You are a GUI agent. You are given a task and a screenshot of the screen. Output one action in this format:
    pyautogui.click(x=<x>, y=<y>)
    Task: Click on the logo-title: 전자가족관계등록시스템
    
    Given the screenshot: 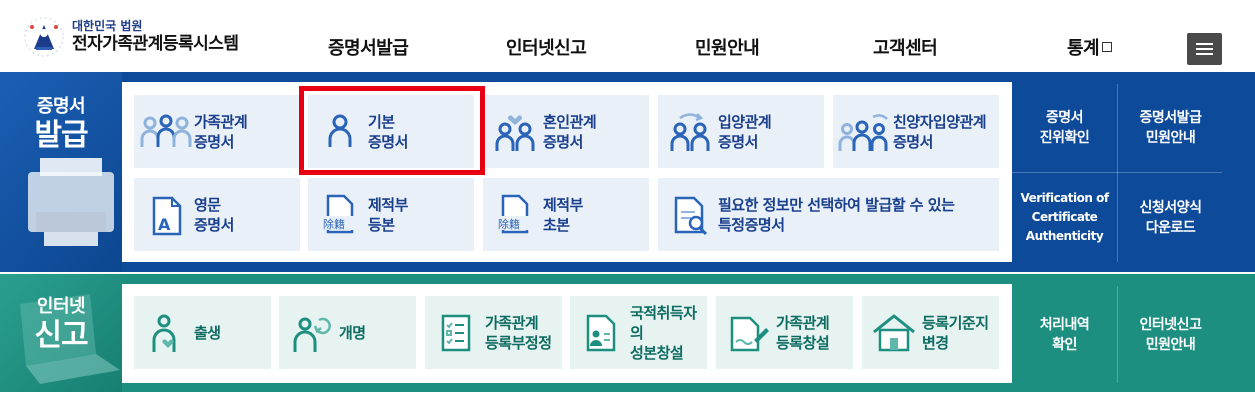 What is the action you would take?
    pyautogui.click(x=155, y=44)
    